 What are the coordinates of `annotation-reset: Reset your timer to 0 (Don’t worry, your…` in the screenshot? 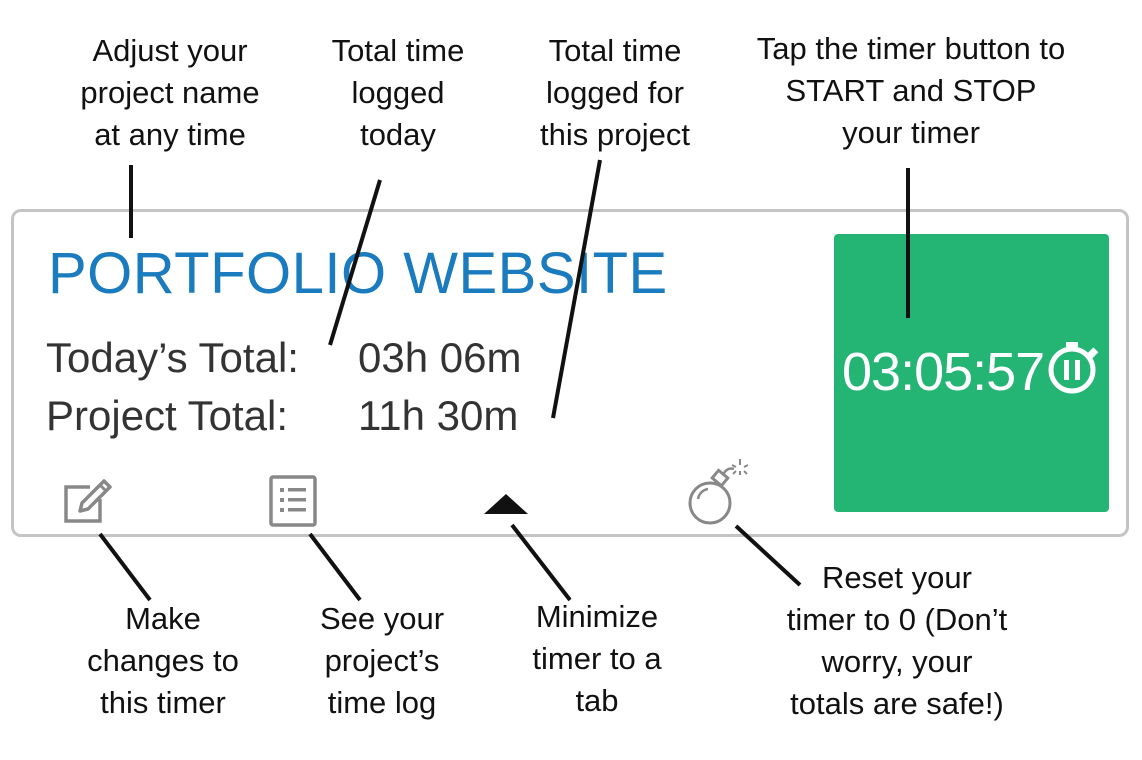 It's located at (897, 640).